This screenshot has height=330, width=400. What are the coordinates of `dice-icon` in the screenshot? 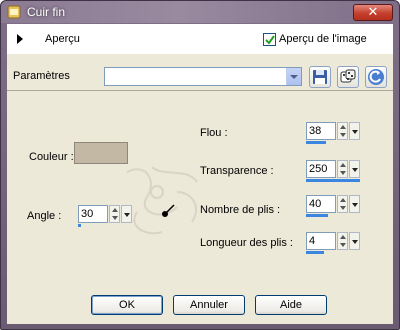 It's located at (348, 76).